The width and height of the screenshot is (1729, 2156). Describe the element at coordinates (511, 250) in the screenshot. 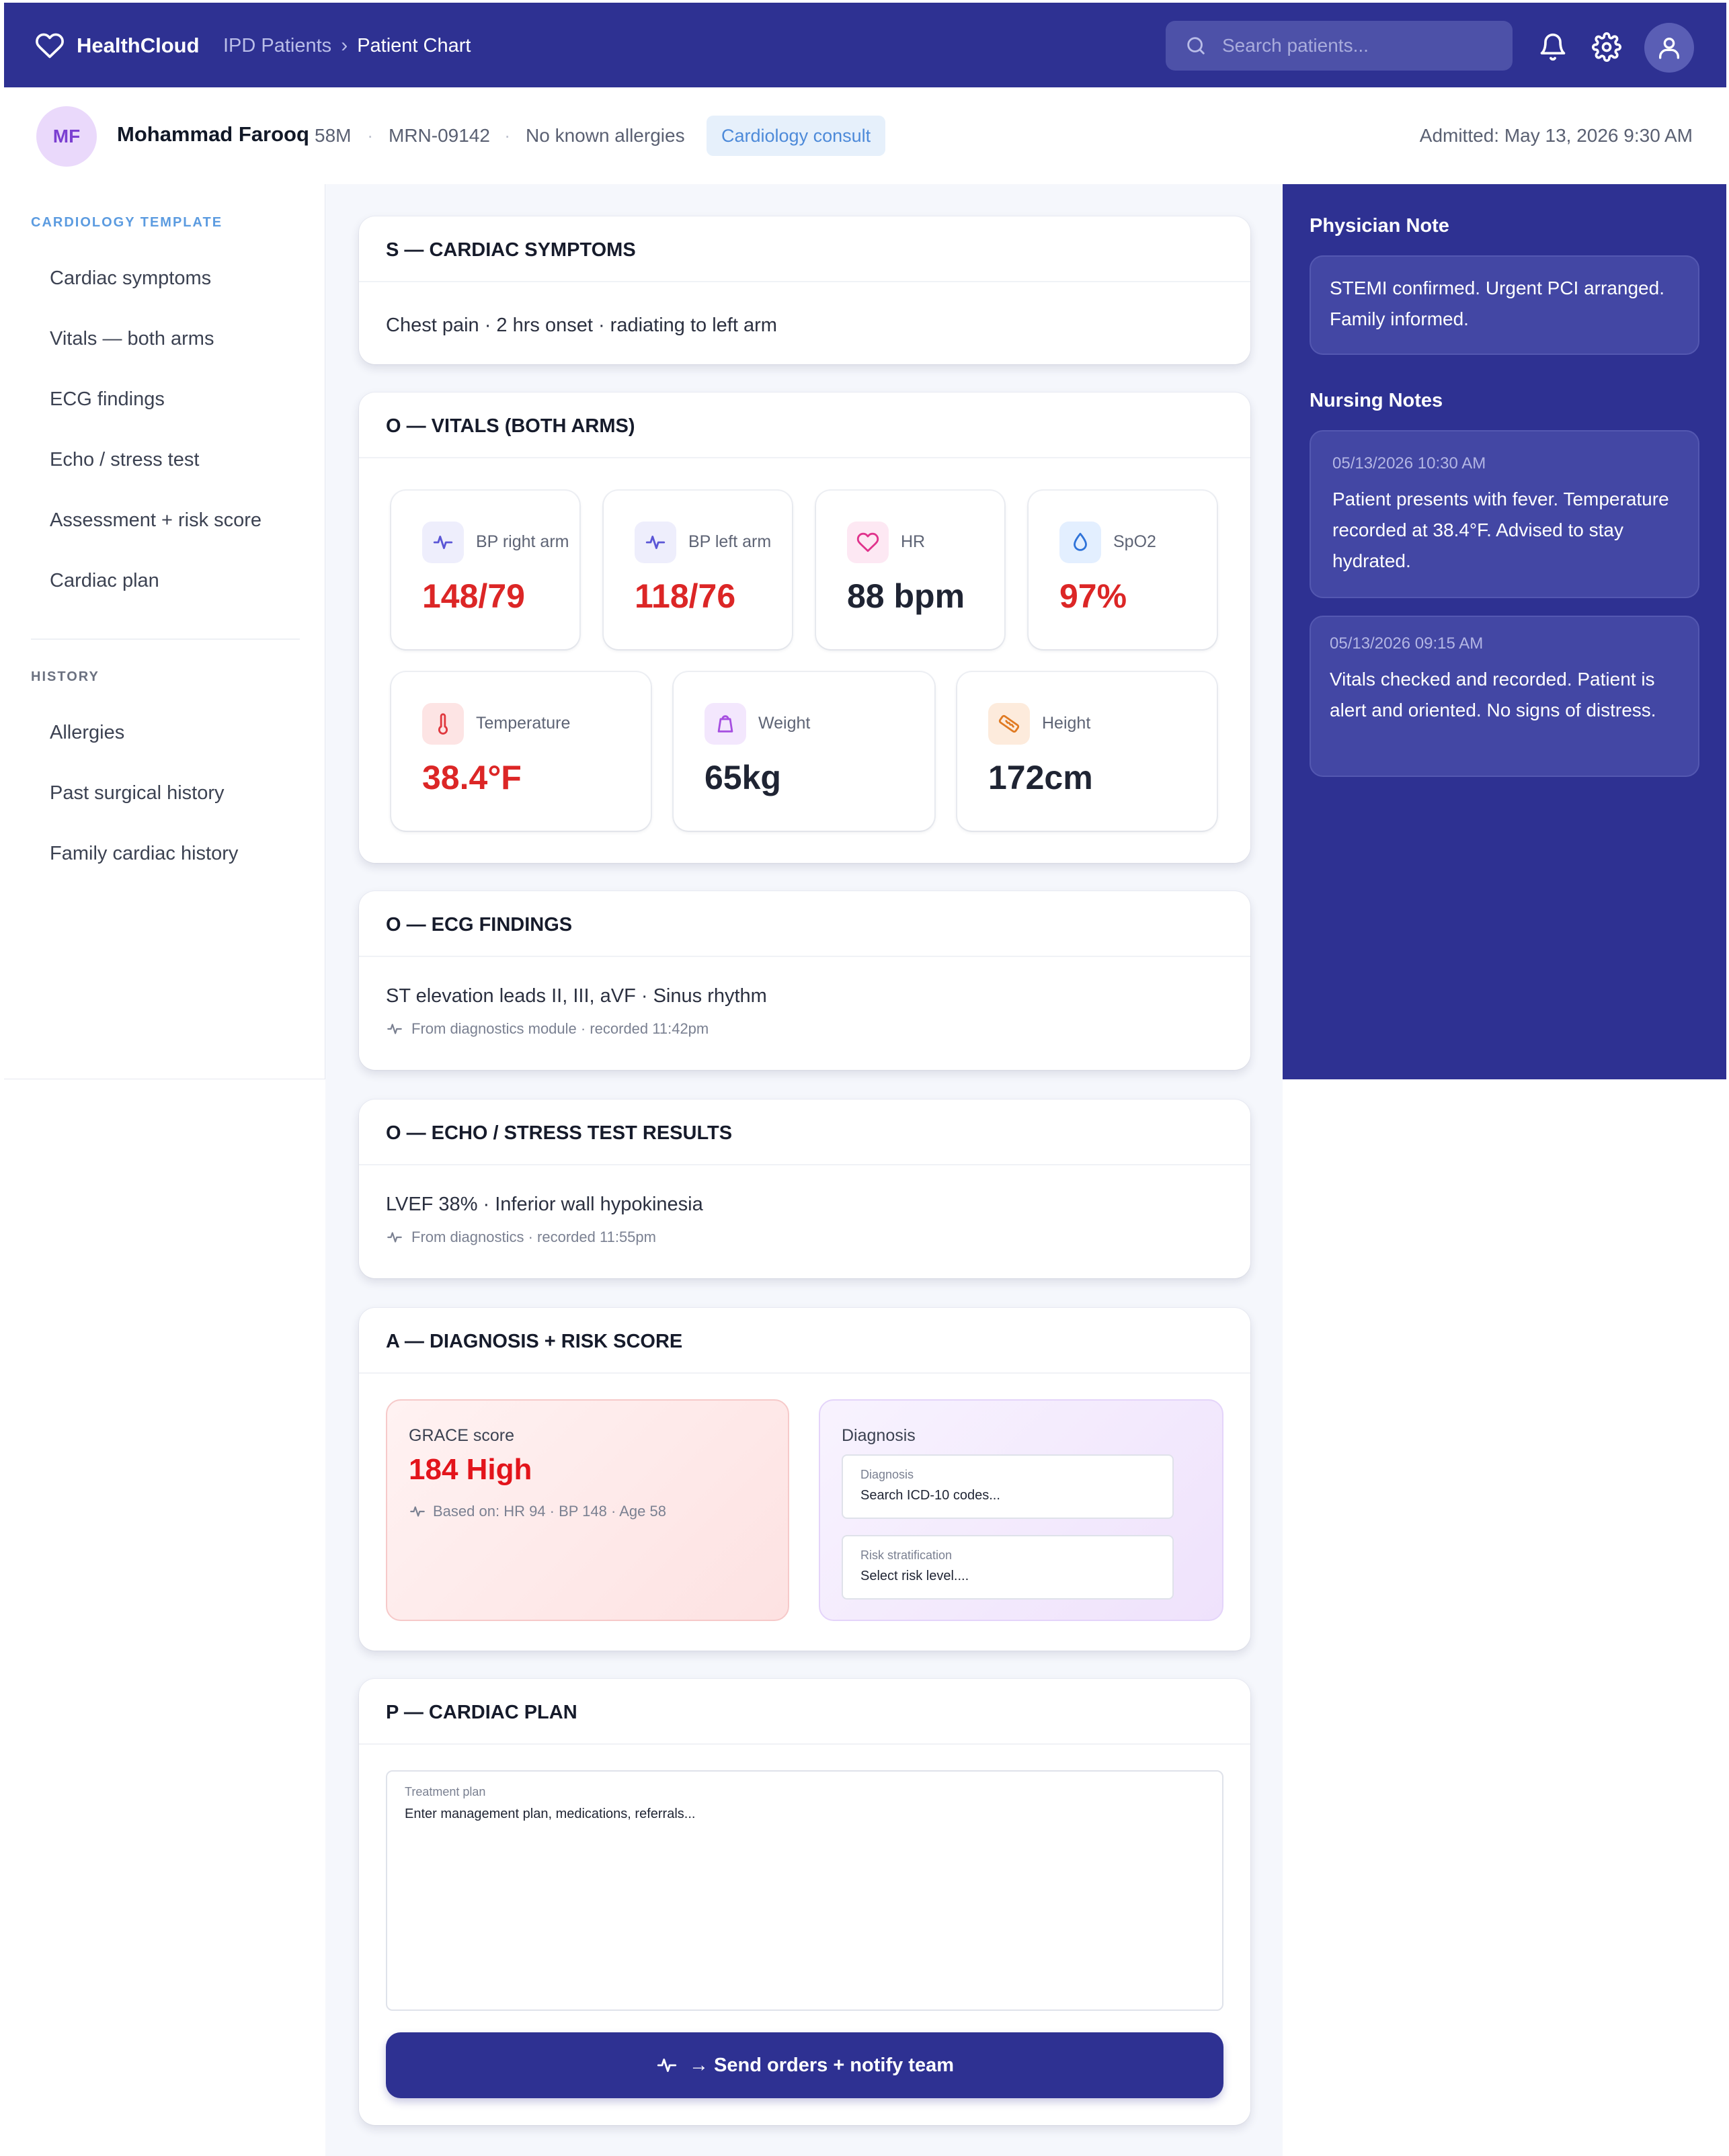

I see `symptoms-title: S — CARDIAC SYMPTOMS` at that location.